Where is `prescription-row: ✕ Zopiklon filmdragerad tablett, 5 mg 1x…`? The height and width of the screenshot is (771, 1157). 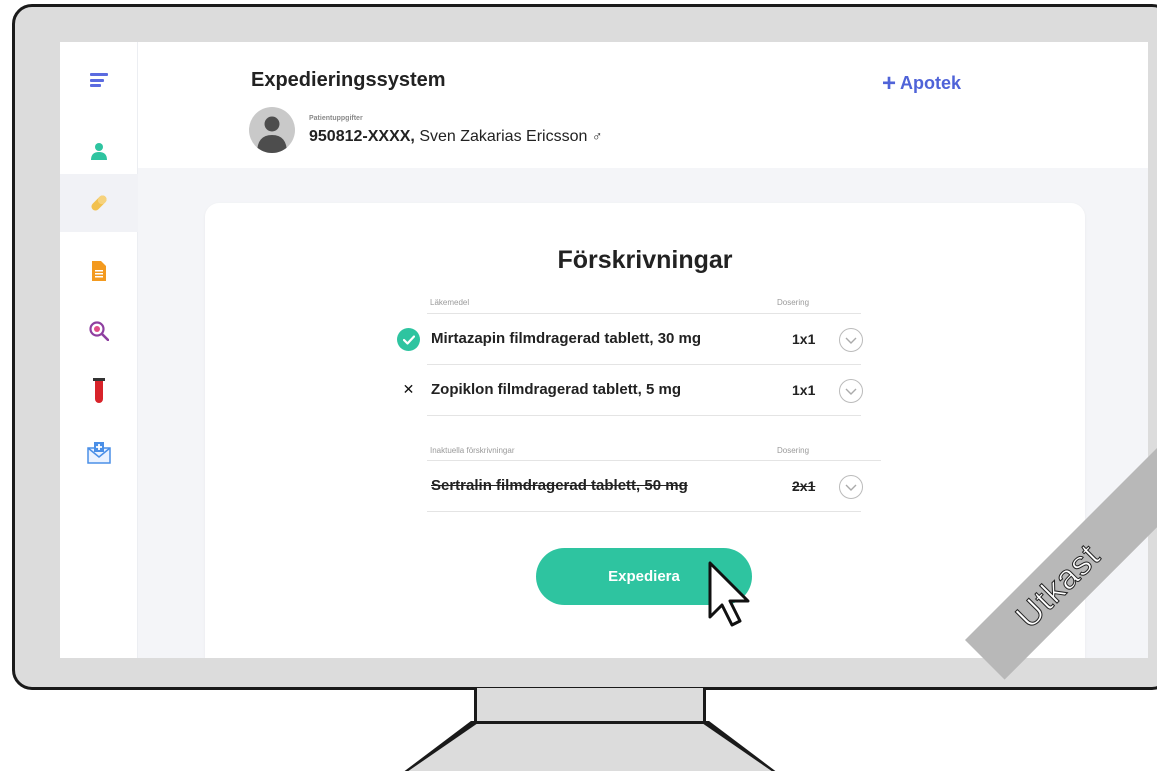 prescription-row: ✕ Zopiklon filmdragerad tablett, 5 mg 1x… is located at coordinates (645, 390).